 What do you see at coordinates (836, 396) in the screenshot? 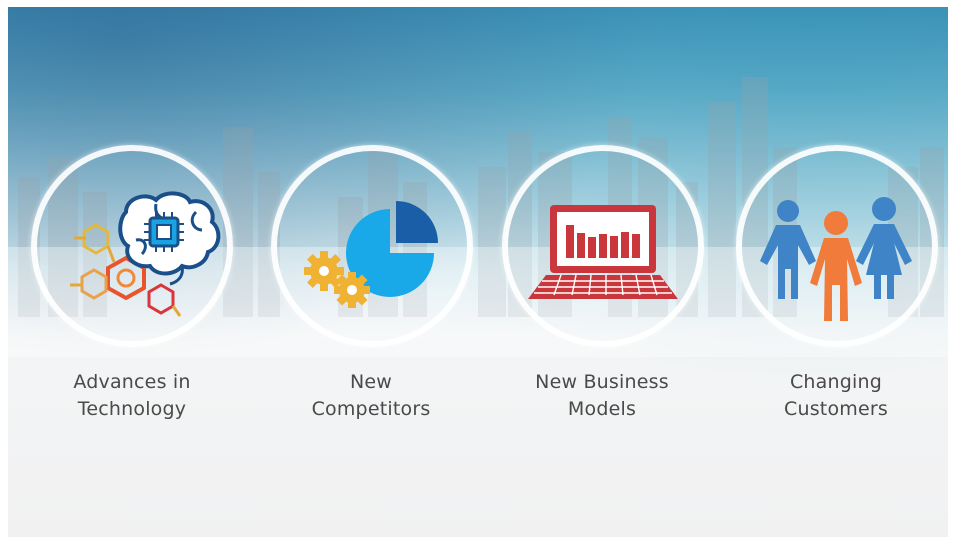
I see `label-changing-customers: Changing Customers` at bounding box center [836, 396].